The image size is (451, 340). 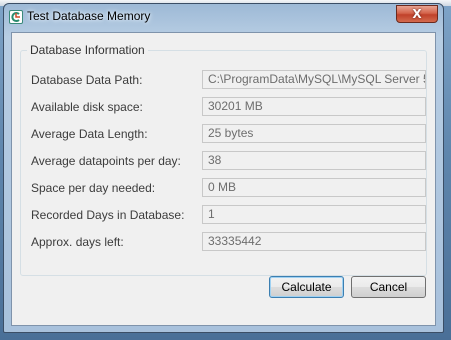 I want to click on label-days-left: Approx. days left:, so click(x=77, y=242).